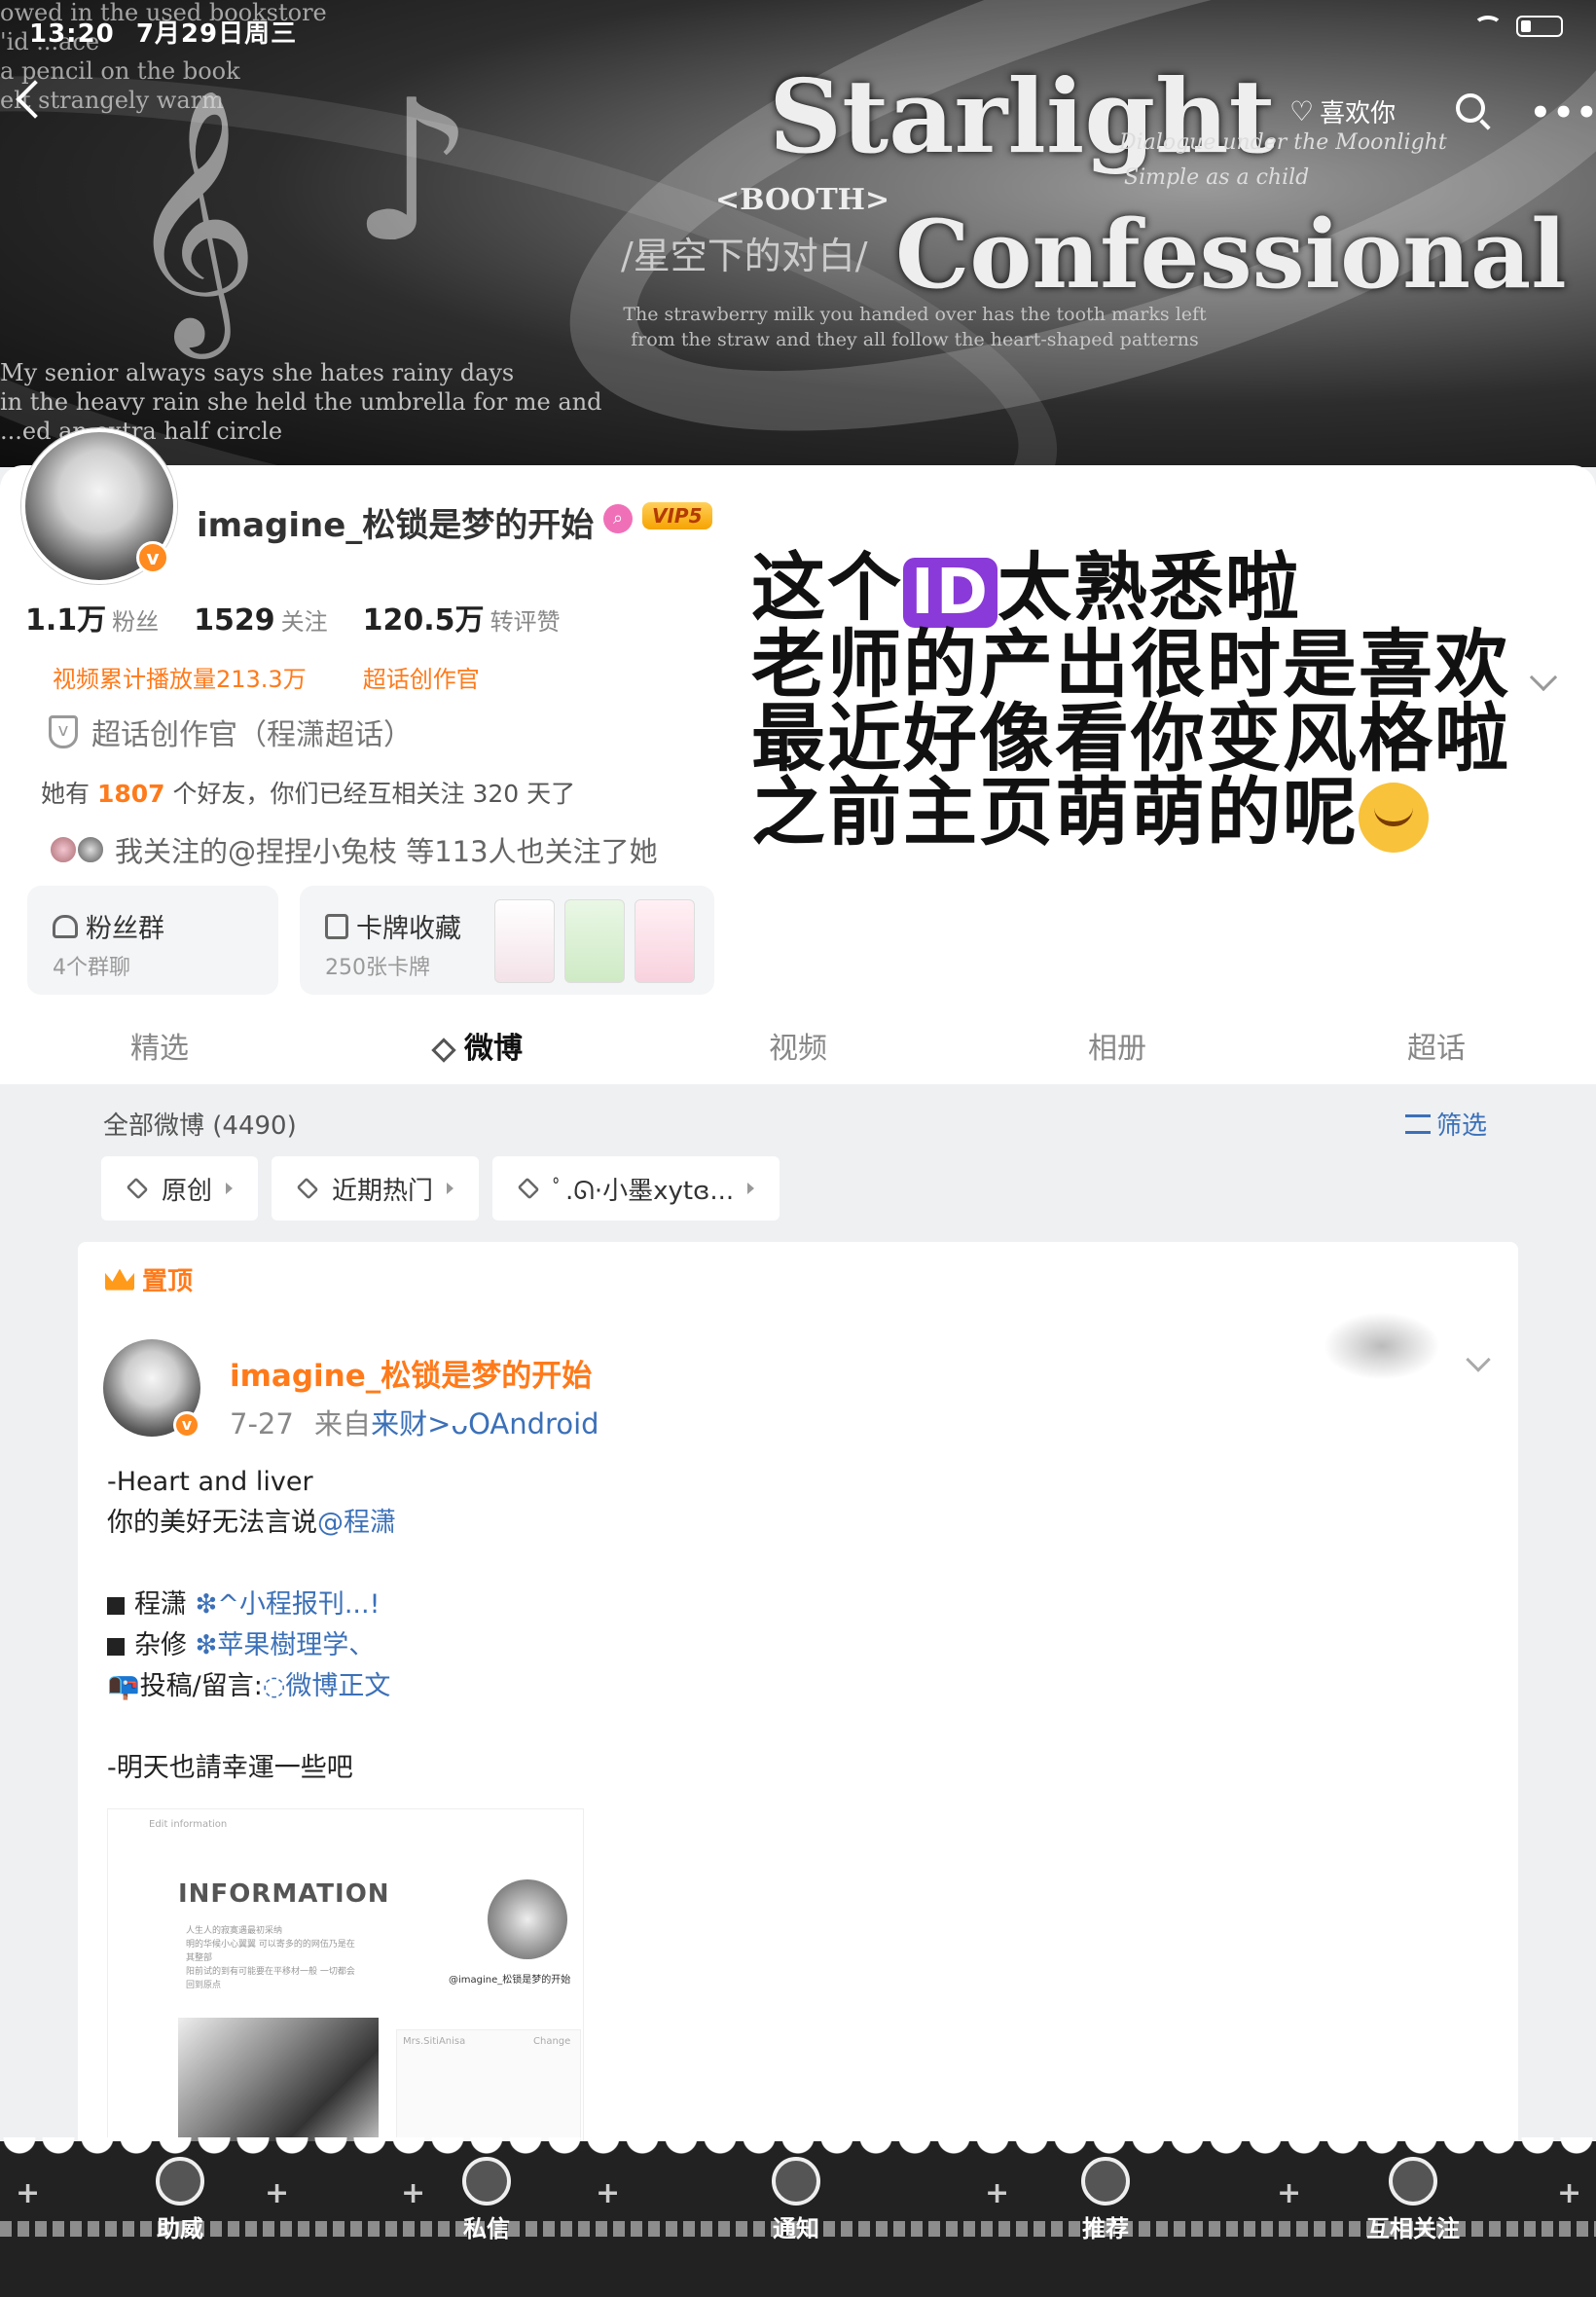  Describe the element at coordinates (486, 2228) in the screenshot. I see `nav-label: 私信` at that location.